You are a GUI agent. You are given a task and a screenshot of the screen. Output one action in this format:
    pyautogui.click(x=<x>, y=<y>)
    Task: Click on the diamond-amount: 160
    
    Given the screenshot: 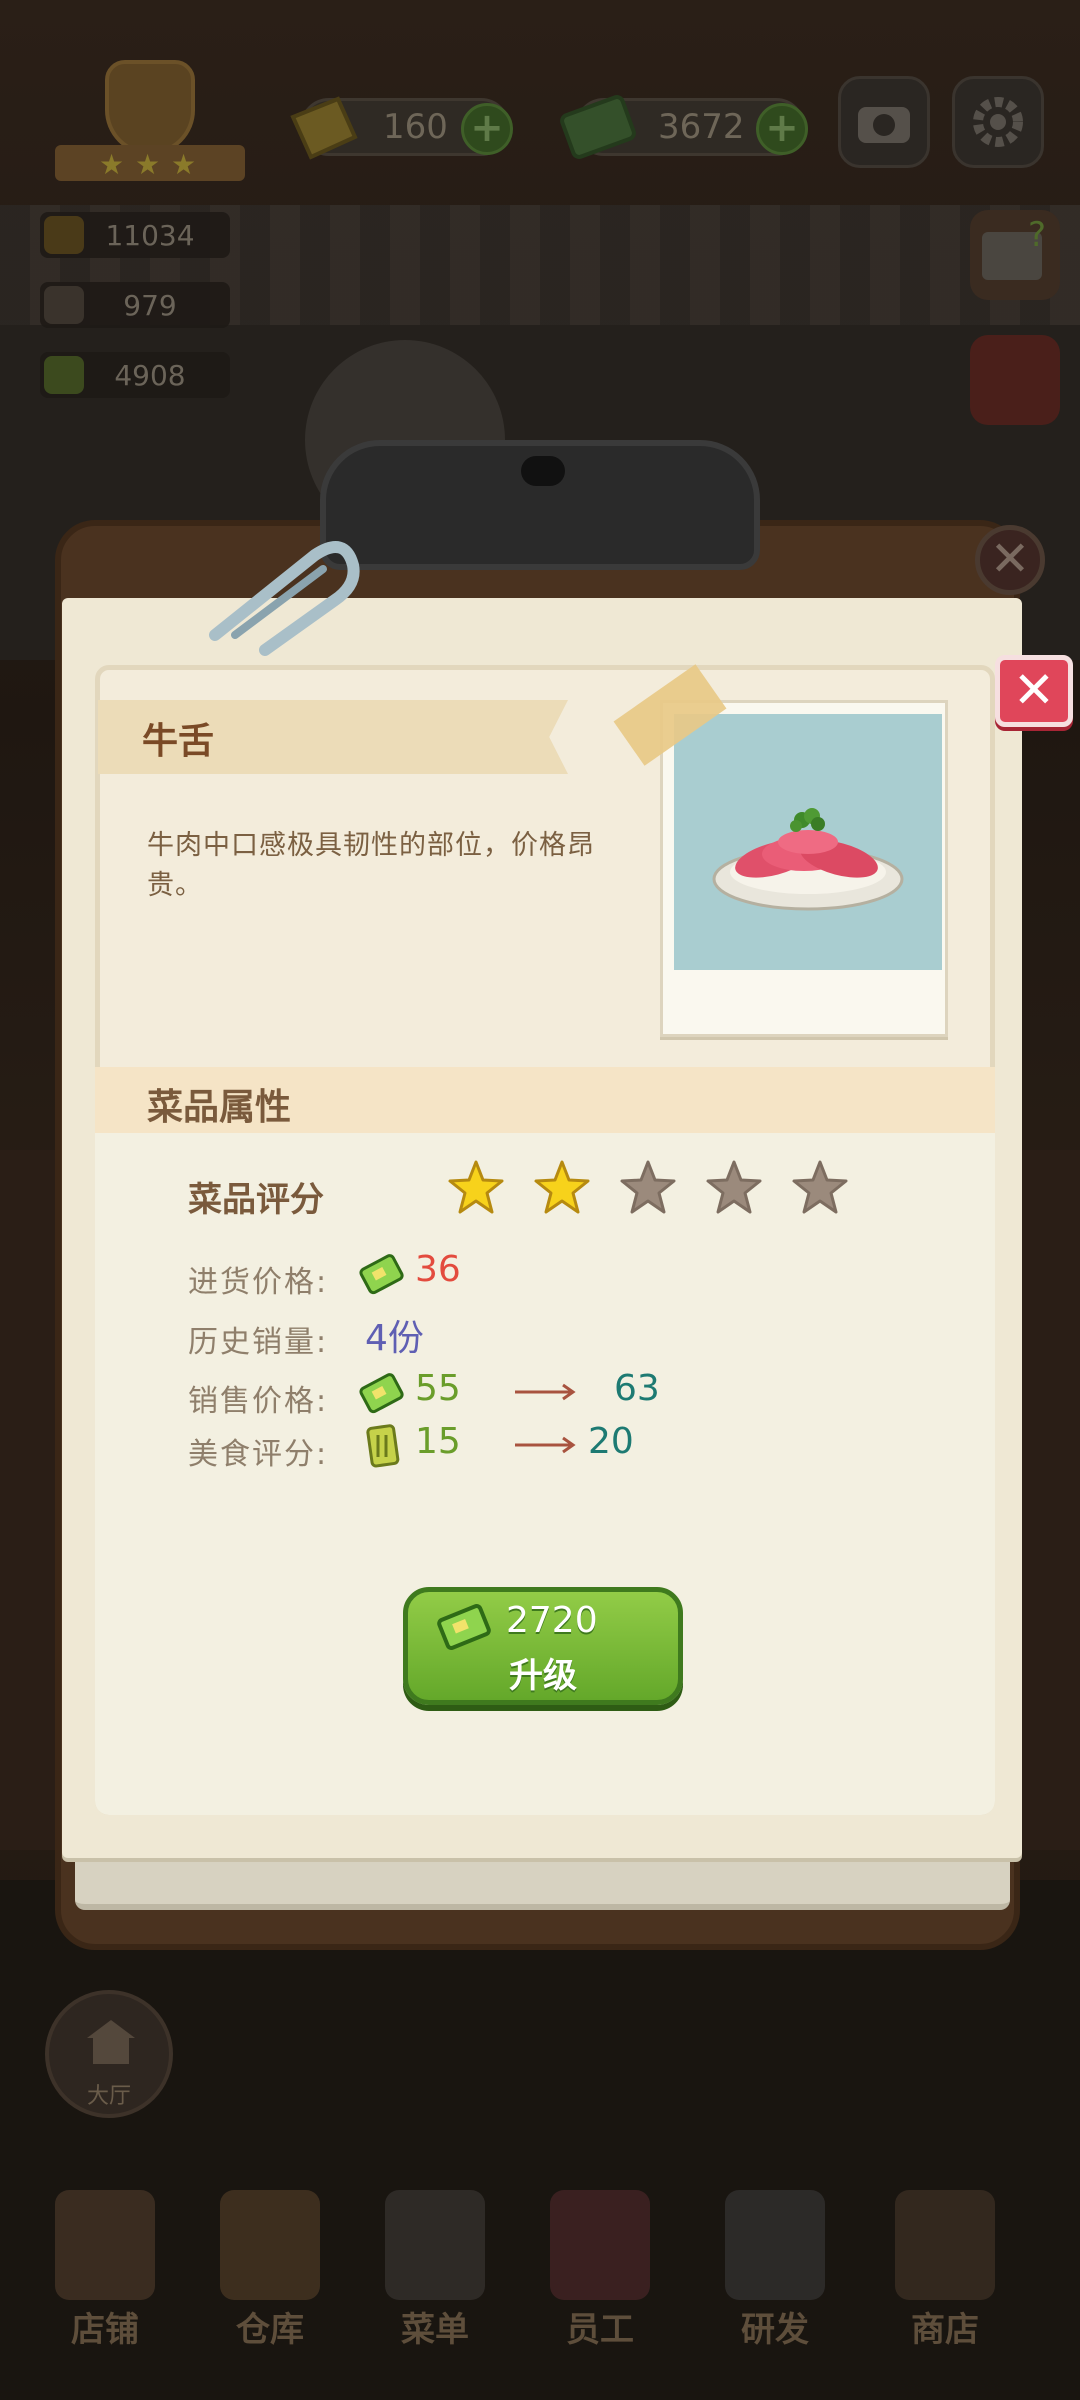 What is the action you would take?
    pyautogui.click(x=415, y=127)
    